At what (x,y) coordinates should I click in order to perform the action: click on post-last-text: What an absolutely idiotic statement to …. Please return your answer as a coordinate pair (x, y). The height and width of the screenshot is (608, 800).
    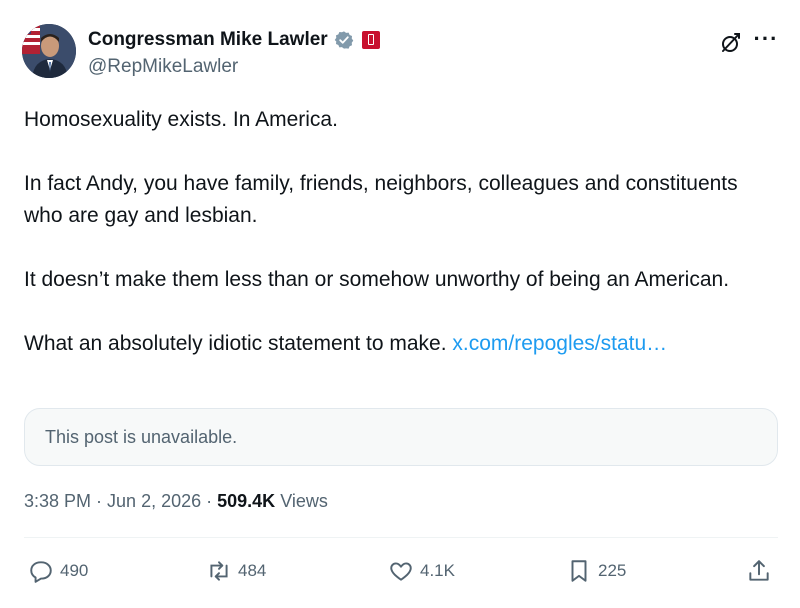
    Looking at the image, I should click on (235, 343).